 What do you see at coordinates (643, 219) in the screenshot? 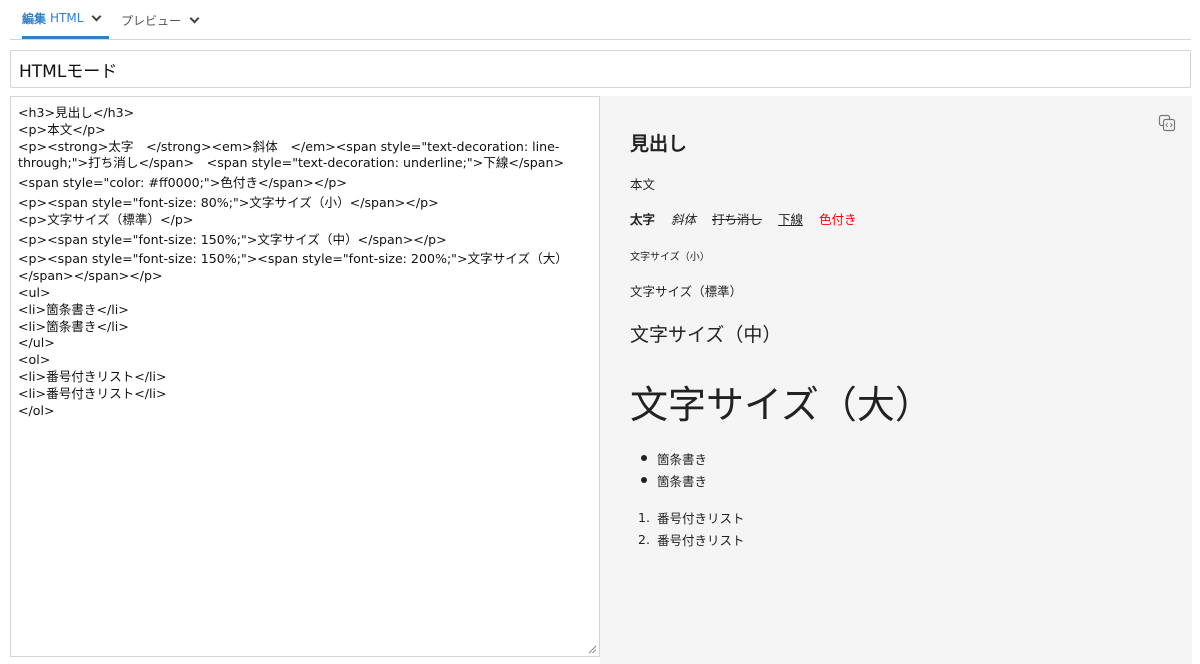
I see `preview-bold: 太字` at bounding box center [643, 219].